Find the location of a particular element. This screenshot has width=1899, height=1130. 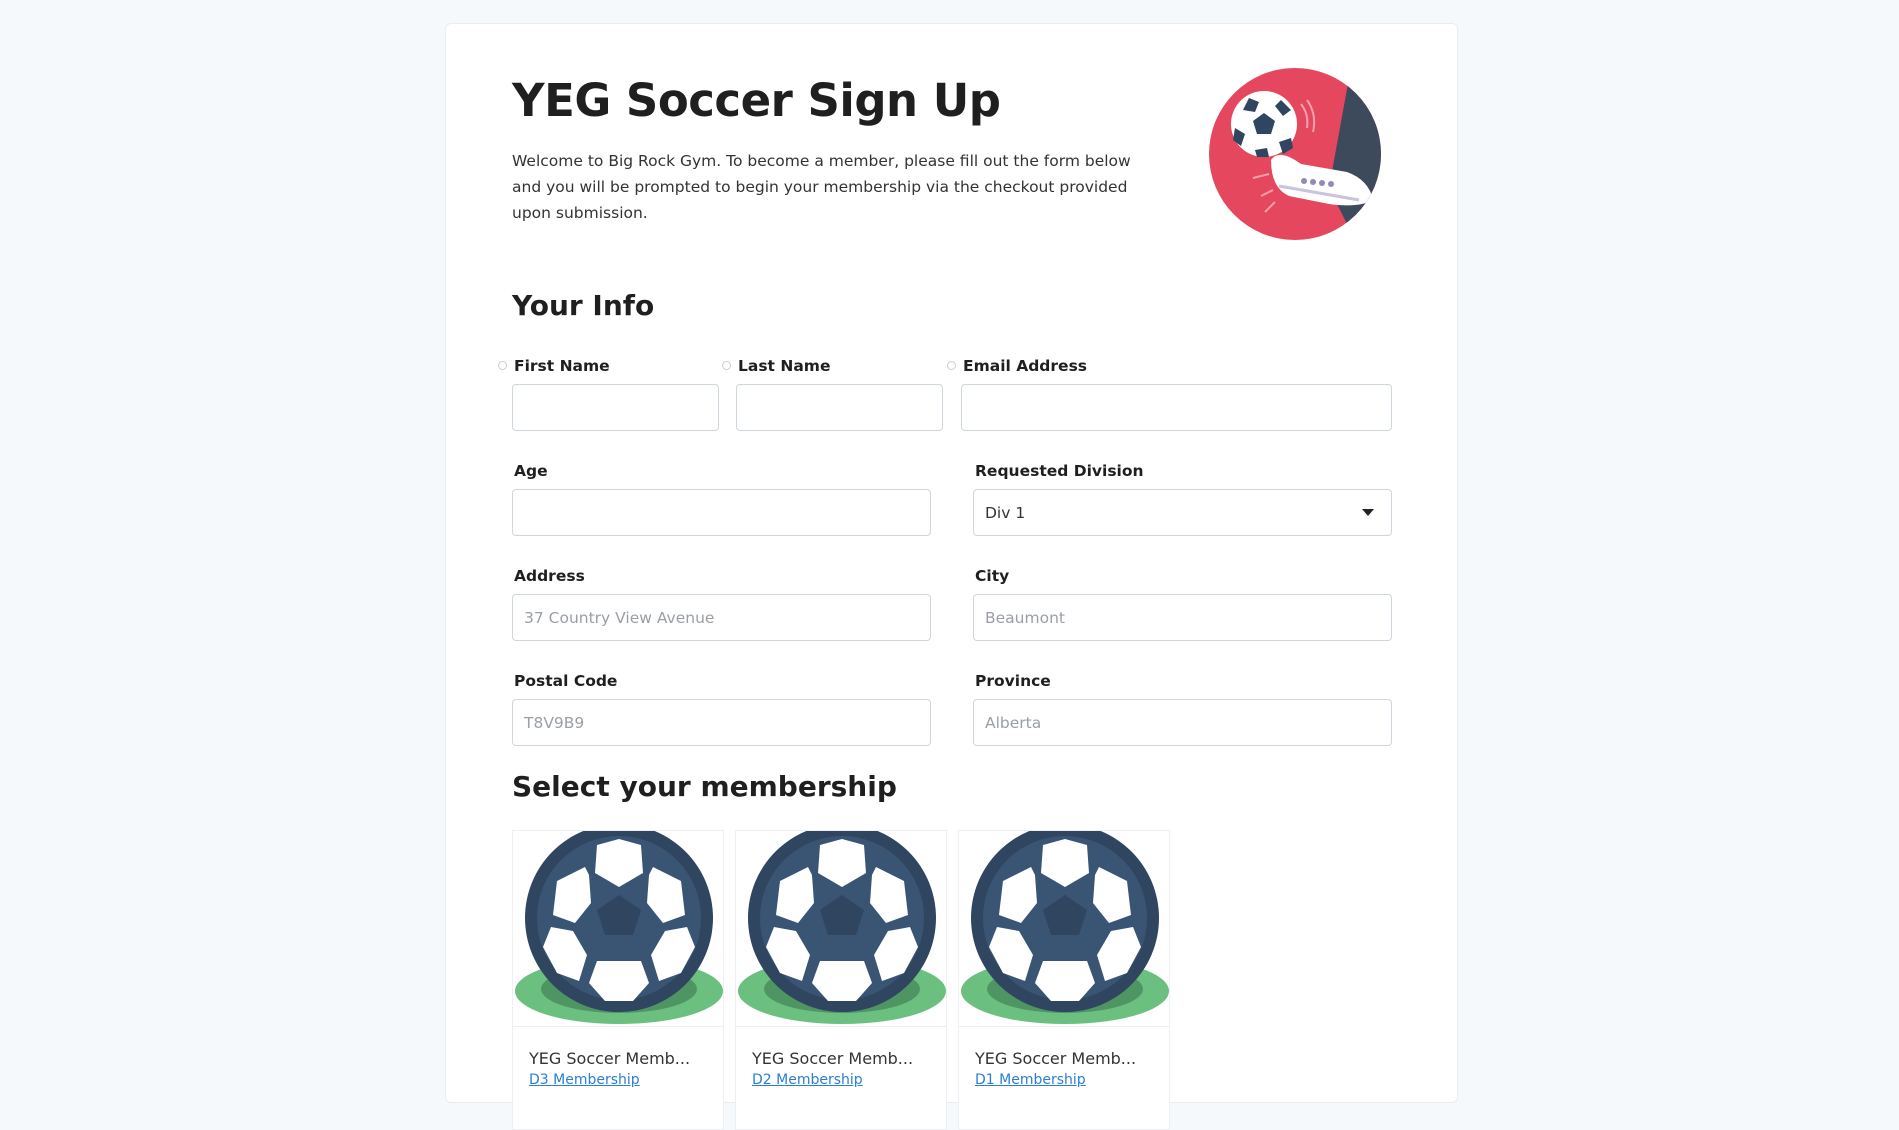

province-label: Province is located at coordinates (1013, 681).